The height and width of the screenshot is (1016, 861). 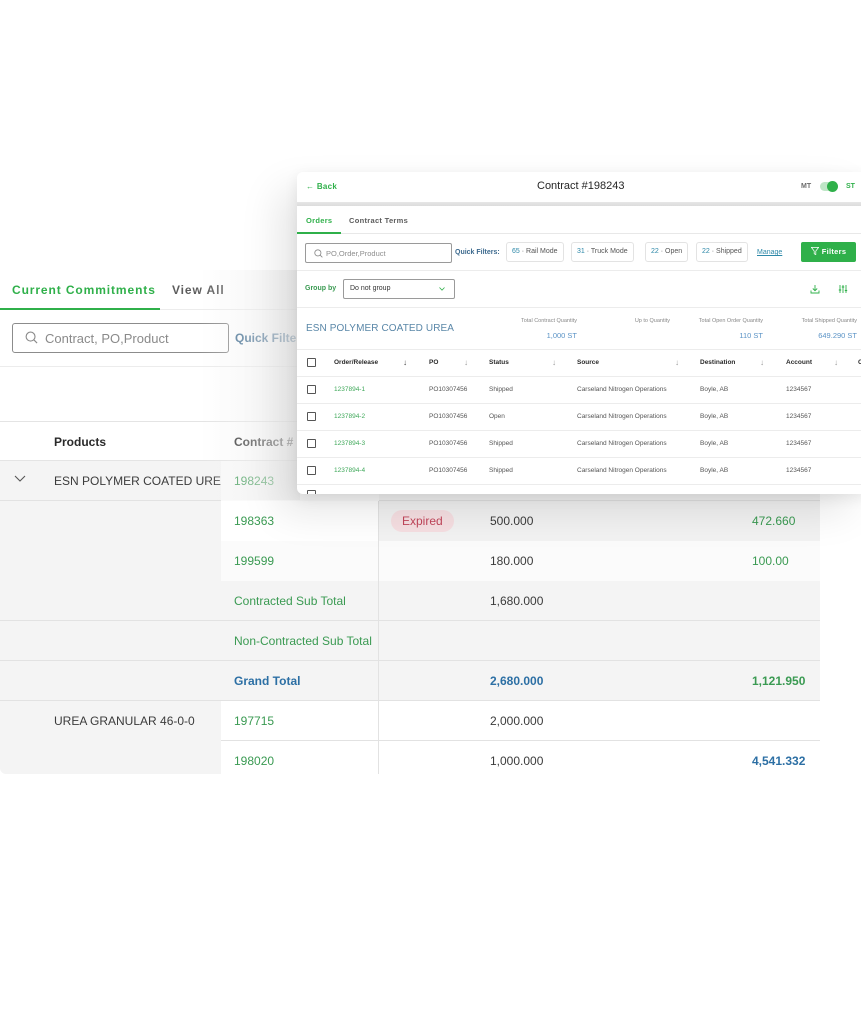 I want to click on contract-header: ← Back Contract #198243 MT ST, so click(x=579, y=187).